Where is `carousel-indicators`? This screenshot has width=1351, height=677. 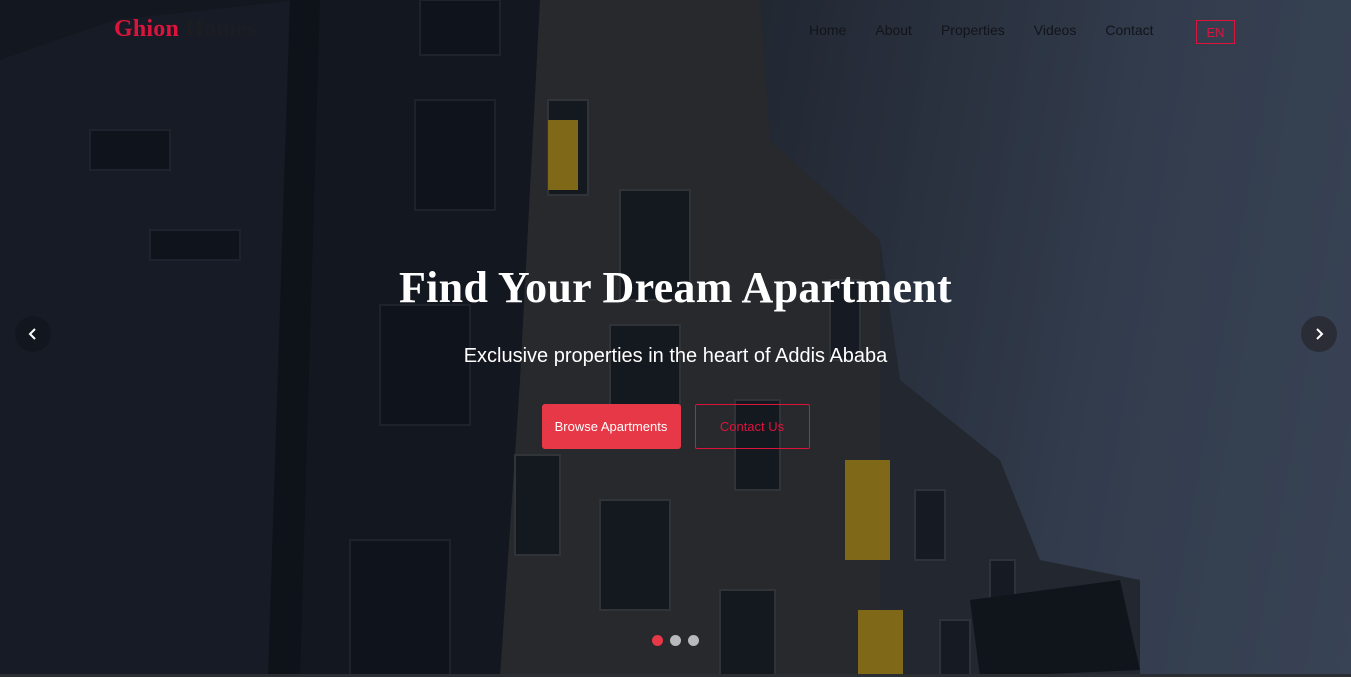
carousel-indicators is located at coordinates (675, 640).